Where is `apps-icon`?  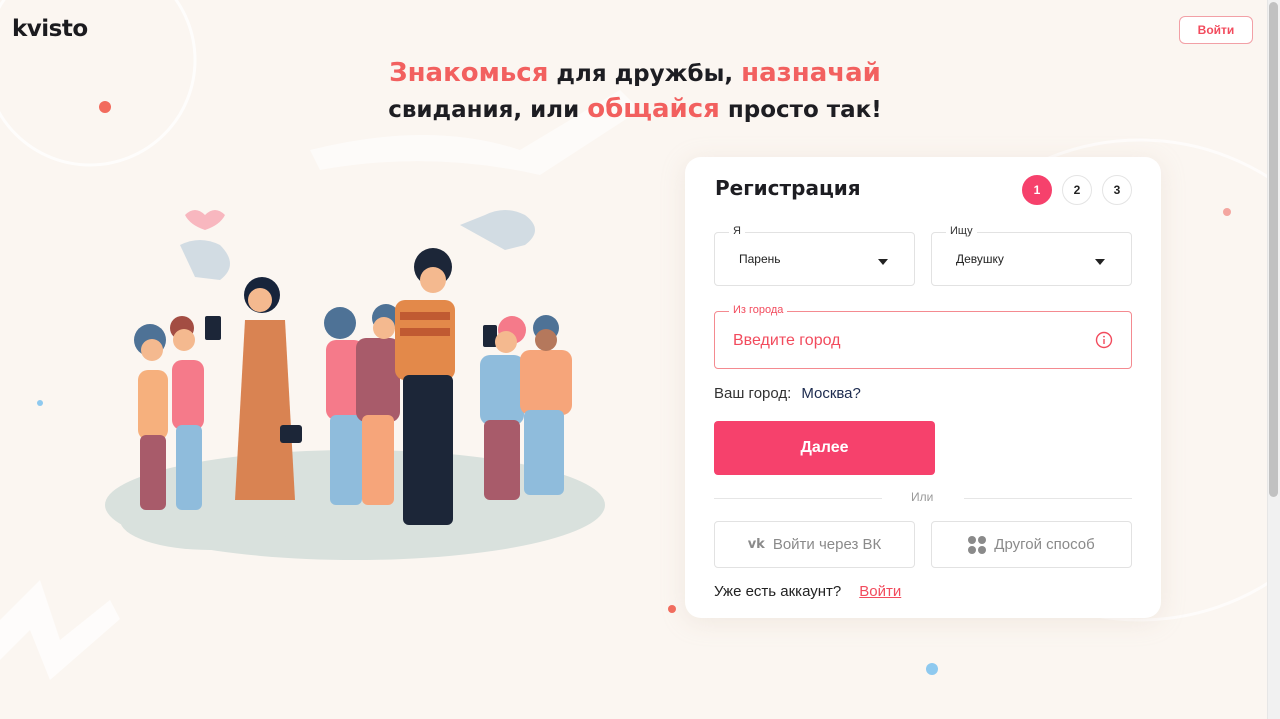
apps-icon is located at coordinates (977, 544).